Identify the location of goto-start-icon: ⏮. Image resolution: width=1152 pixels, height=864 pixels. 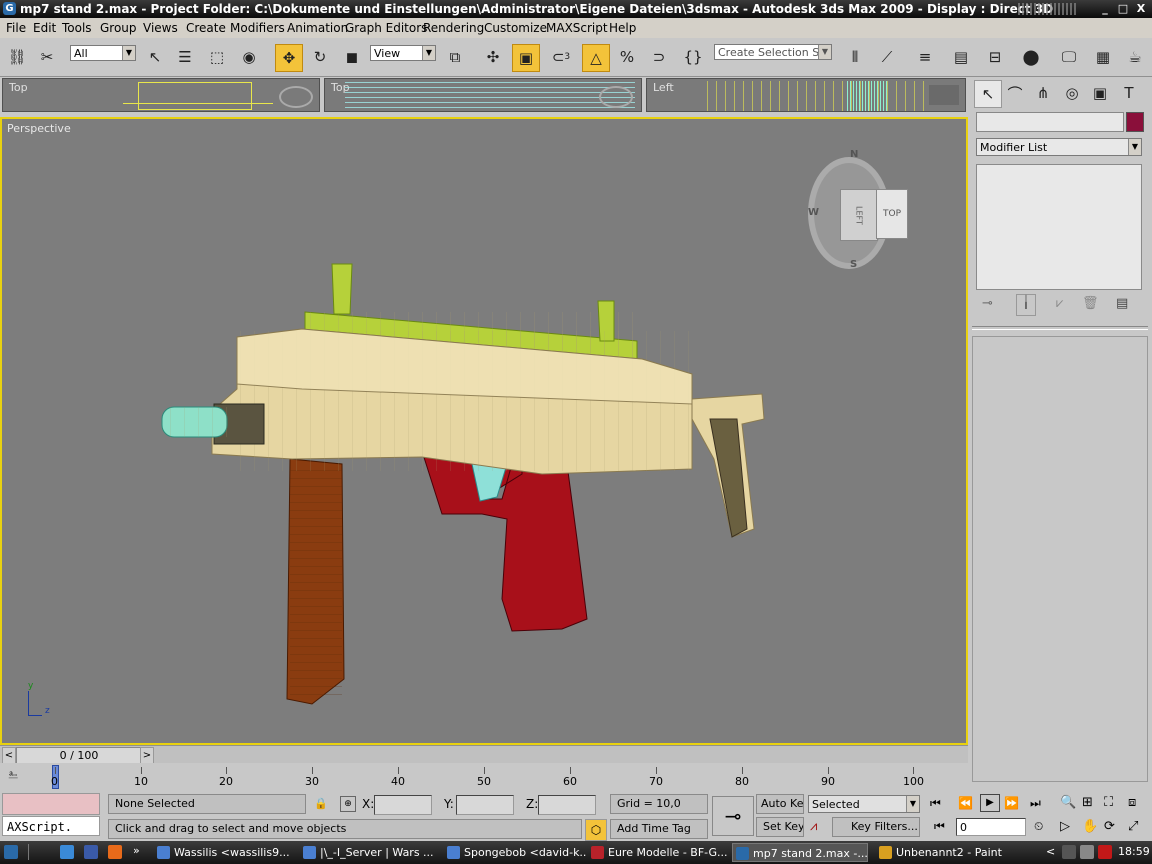
(935, 803).